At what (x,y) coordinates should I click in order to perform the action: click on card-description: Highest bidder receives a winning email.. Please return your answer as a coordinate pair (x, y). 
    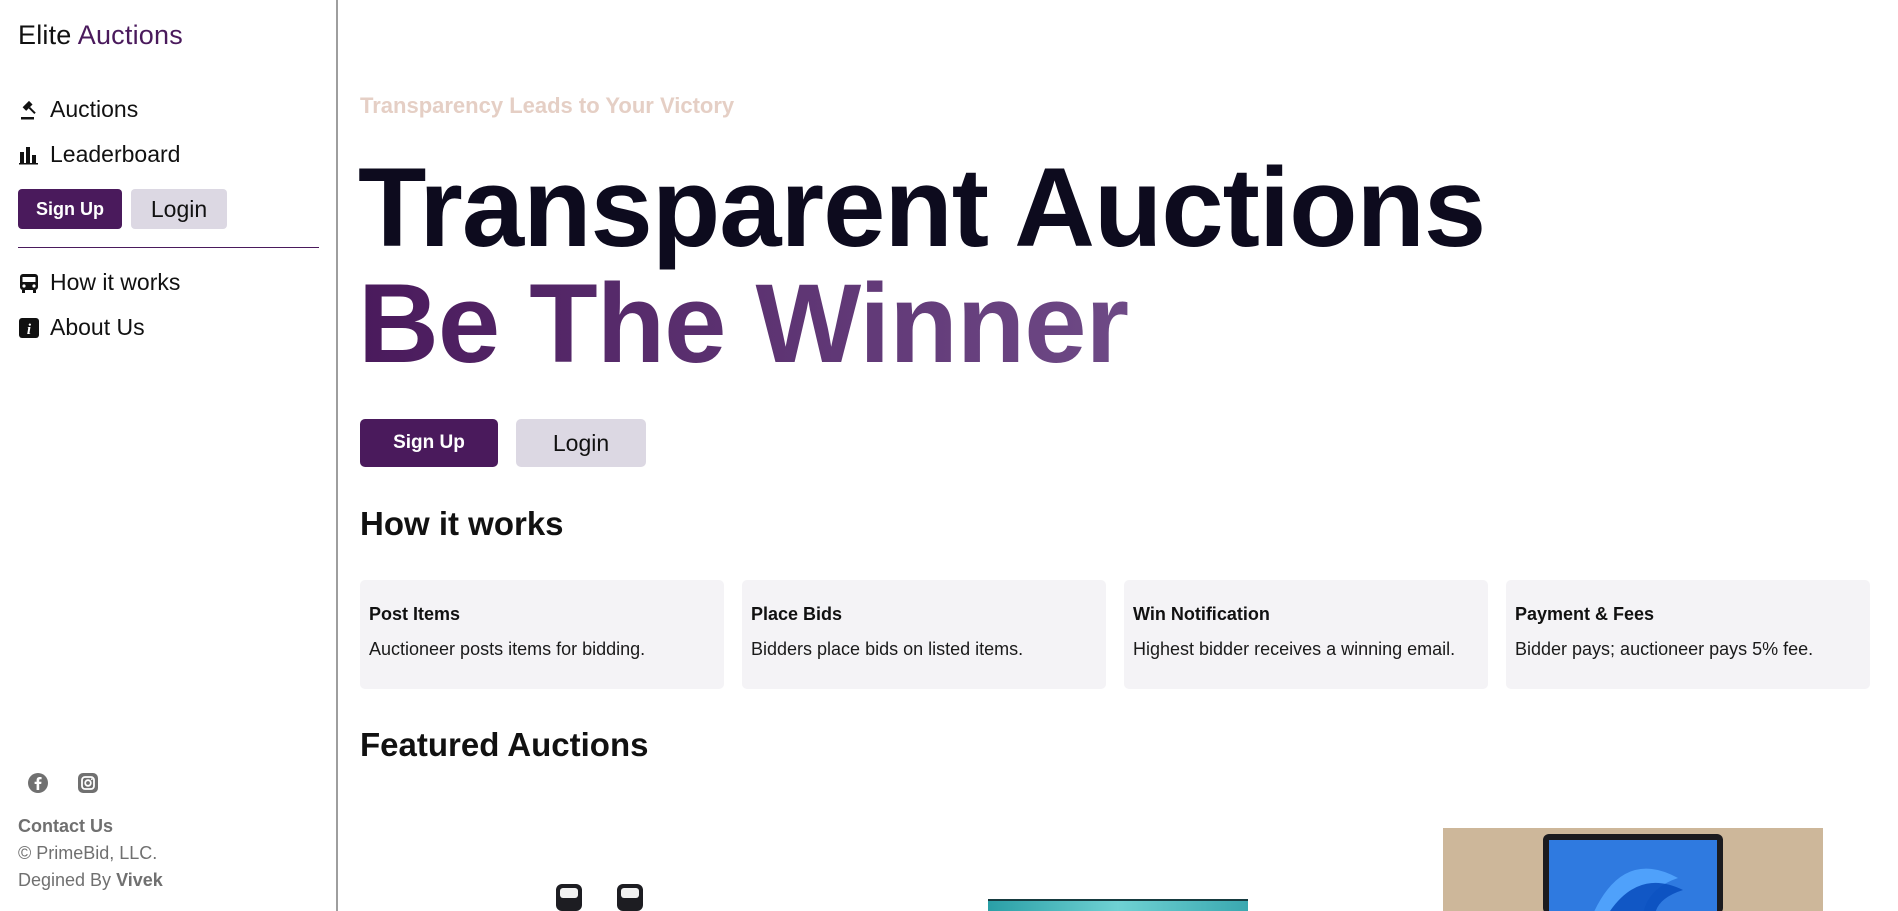
    Looking at the image, I should click on (1294, 649).